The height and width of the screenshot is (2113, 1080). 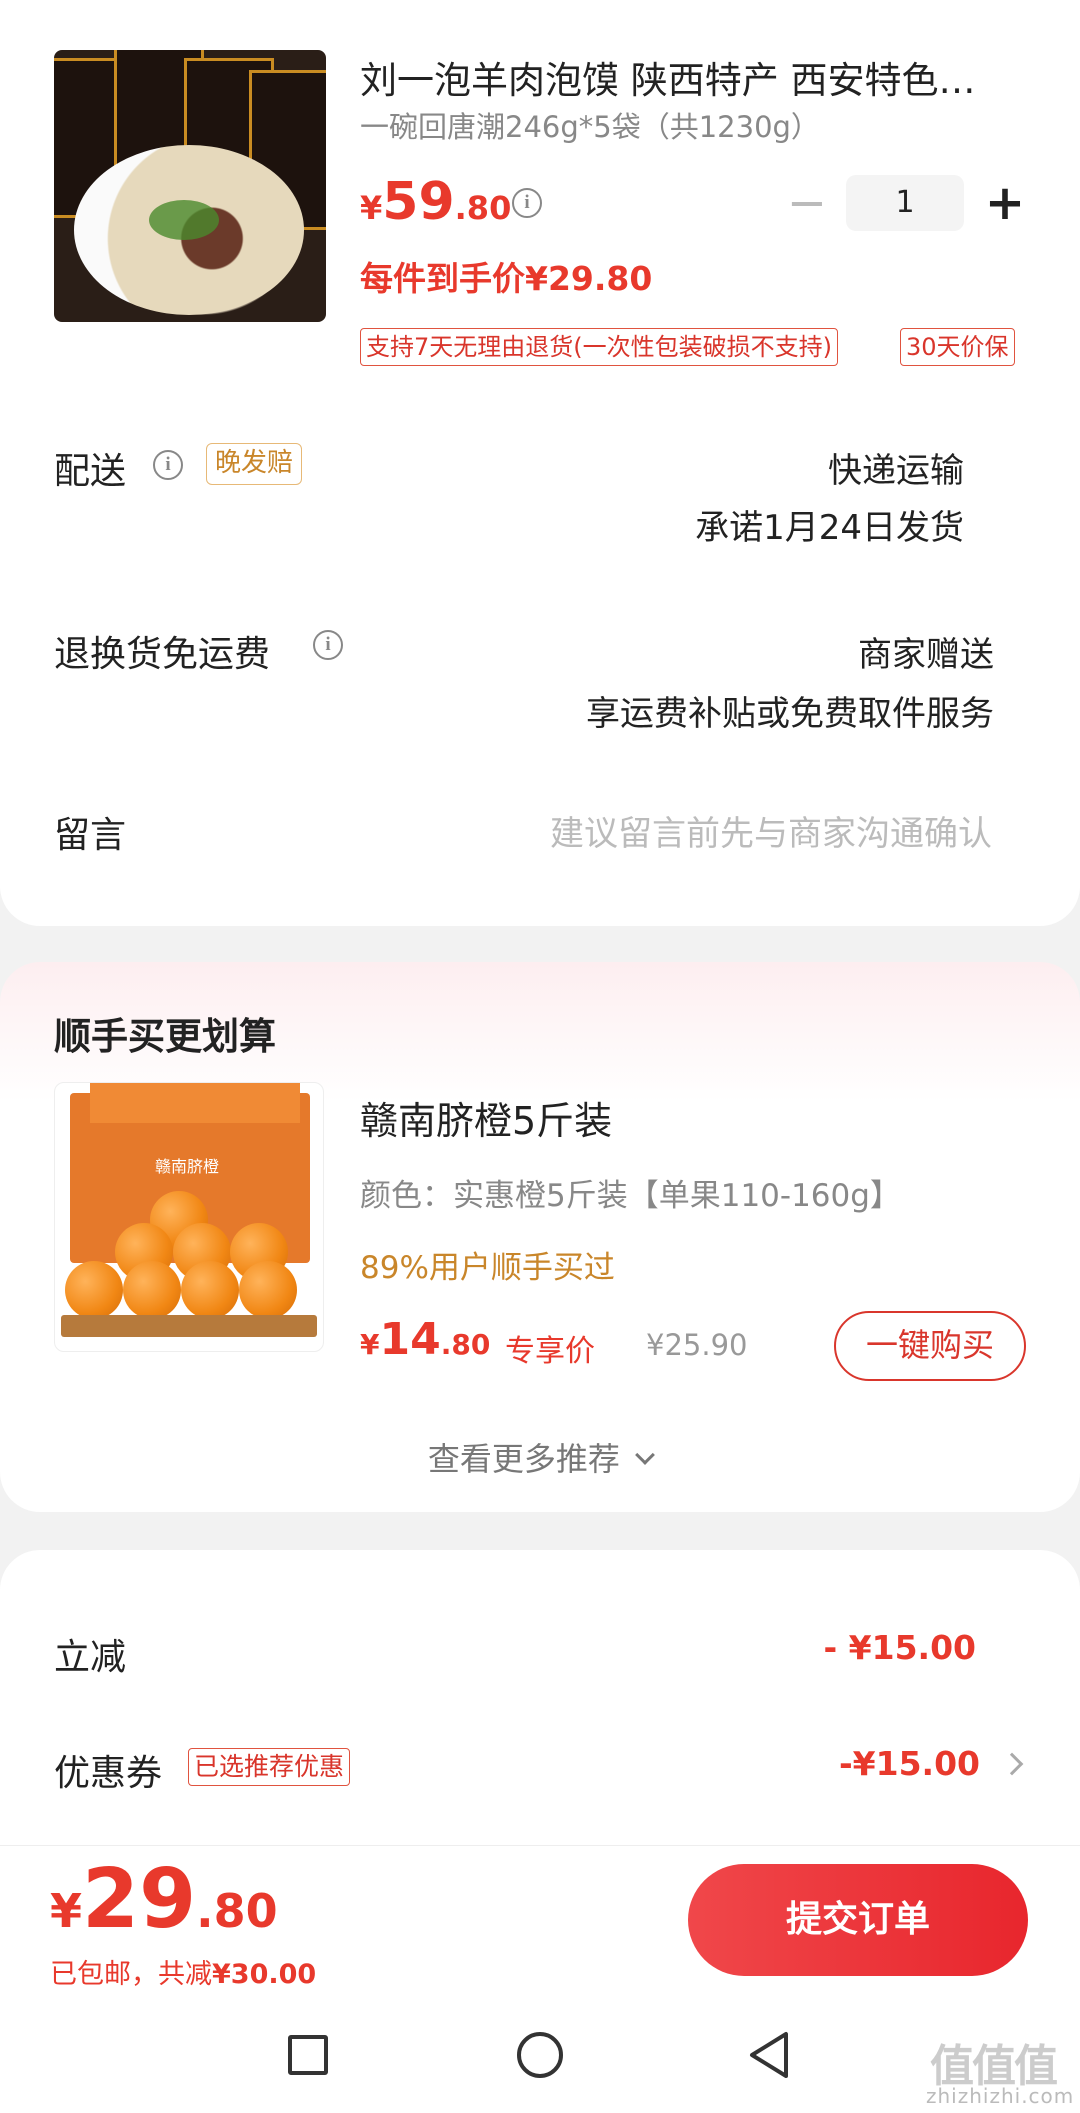 I want to click on product-price: ¥59.80, so click(x=435, y=202).